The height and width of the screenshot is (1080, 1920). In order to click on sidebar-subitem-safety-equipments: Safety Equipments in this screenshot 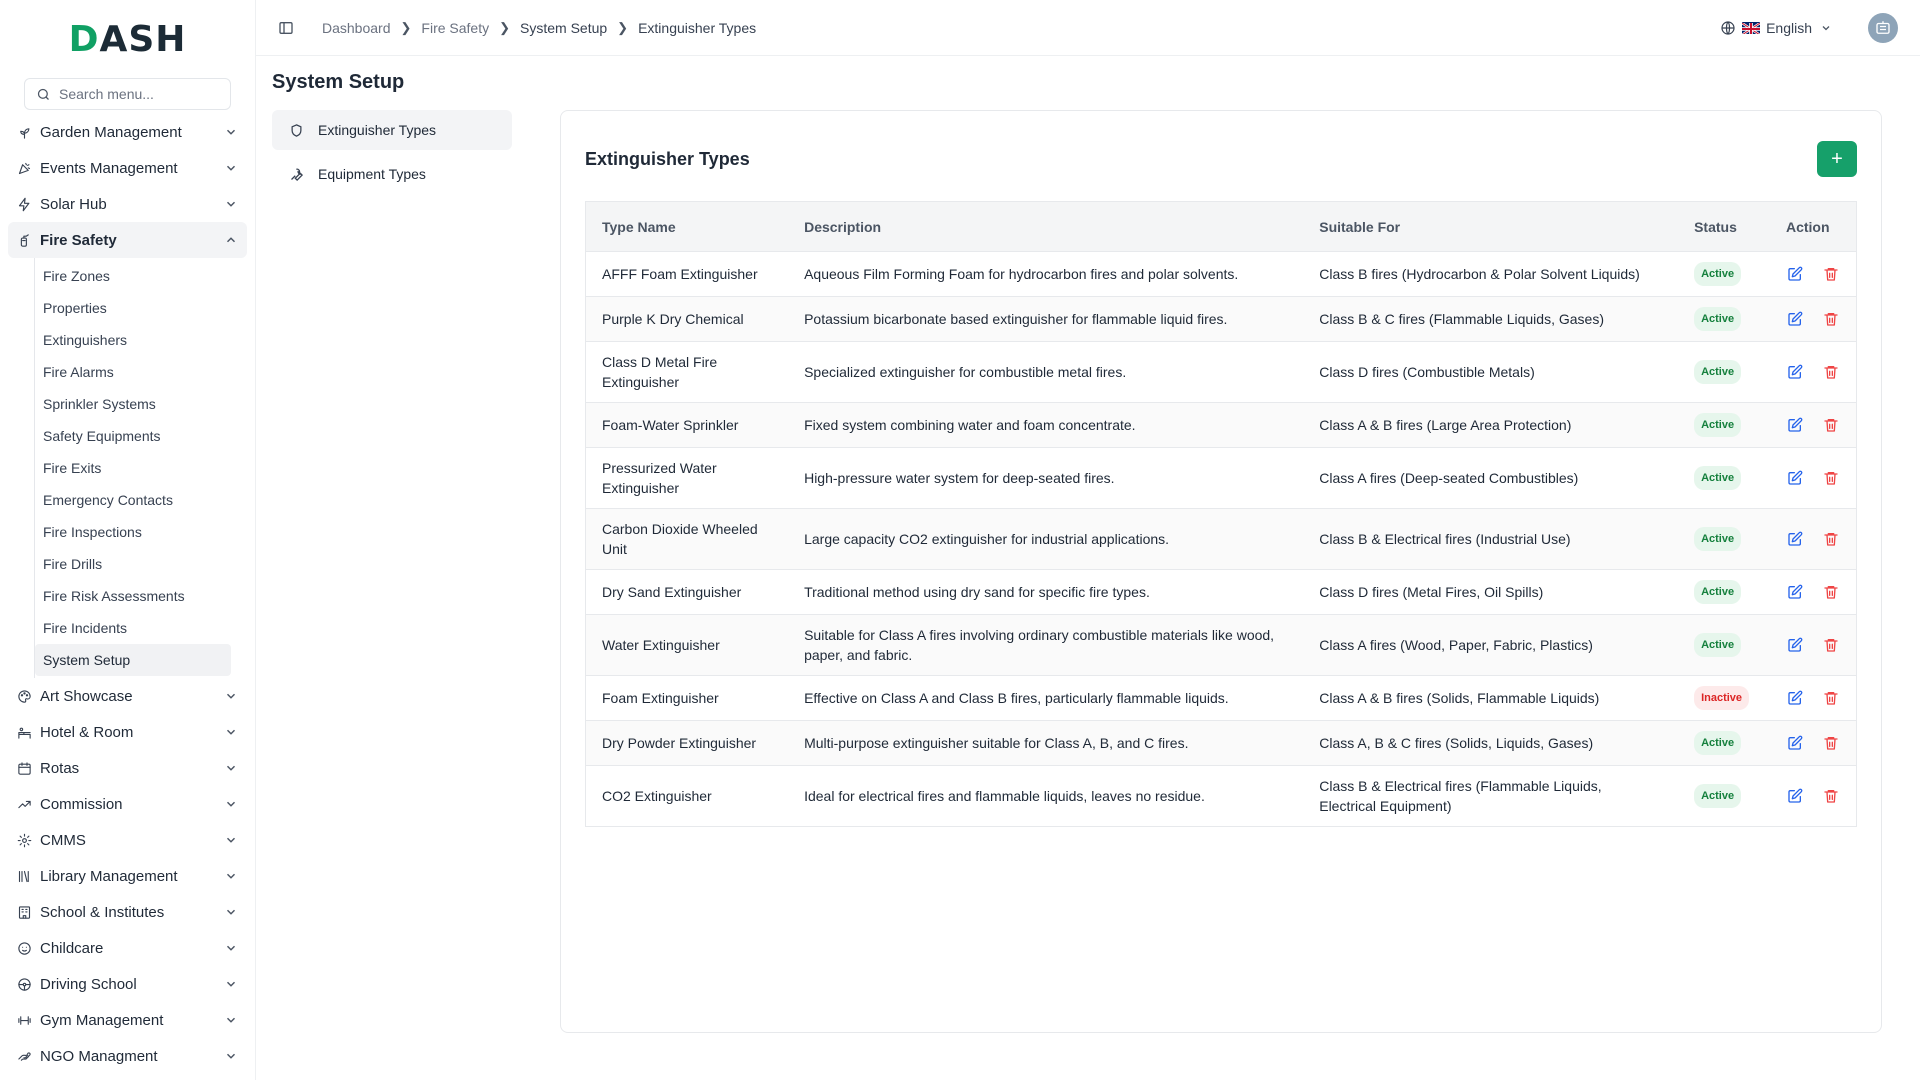, I will do `click(133, 436)`.